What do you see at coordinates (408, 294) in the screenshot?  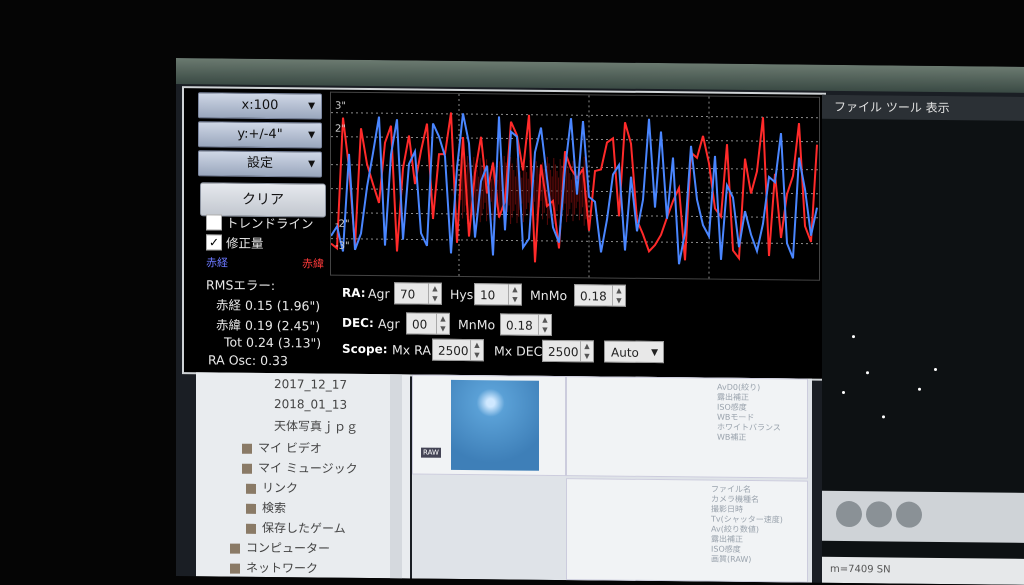 I see `ra-agr-value: 70` at bounding box center [408, 294].